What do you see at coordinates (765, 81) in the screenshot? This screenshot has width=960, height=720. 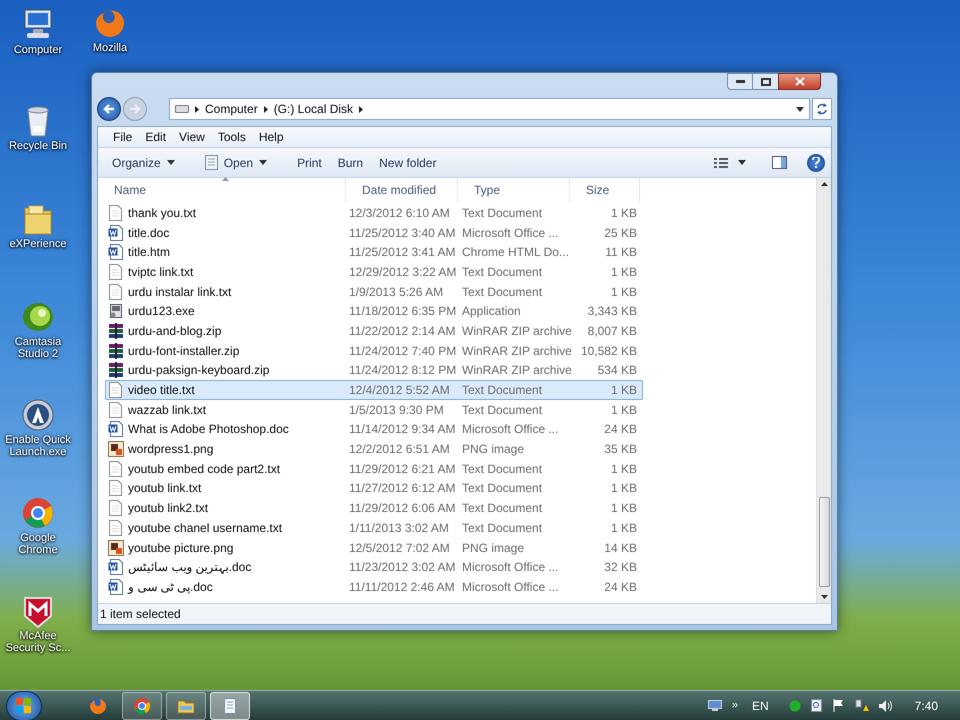 I see `maximize-button` at bounding box center [765, 81].